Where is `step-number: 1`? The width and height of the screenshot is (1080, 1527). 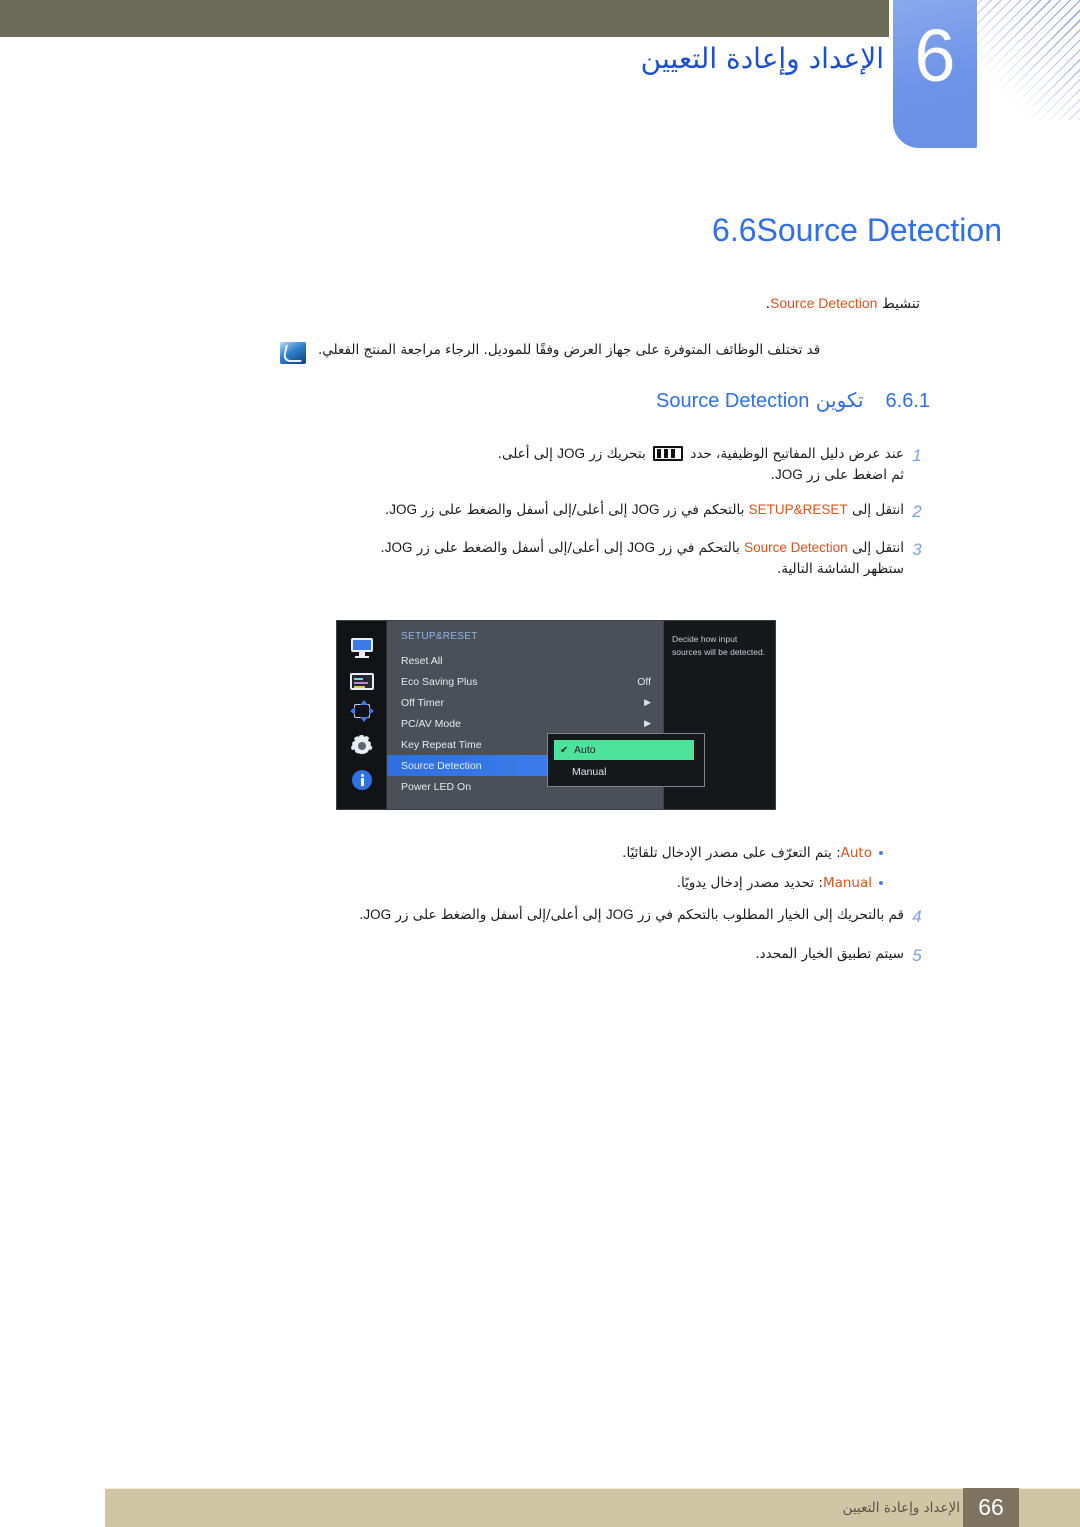 step-number: 1 is located at coordinates (917, 455).